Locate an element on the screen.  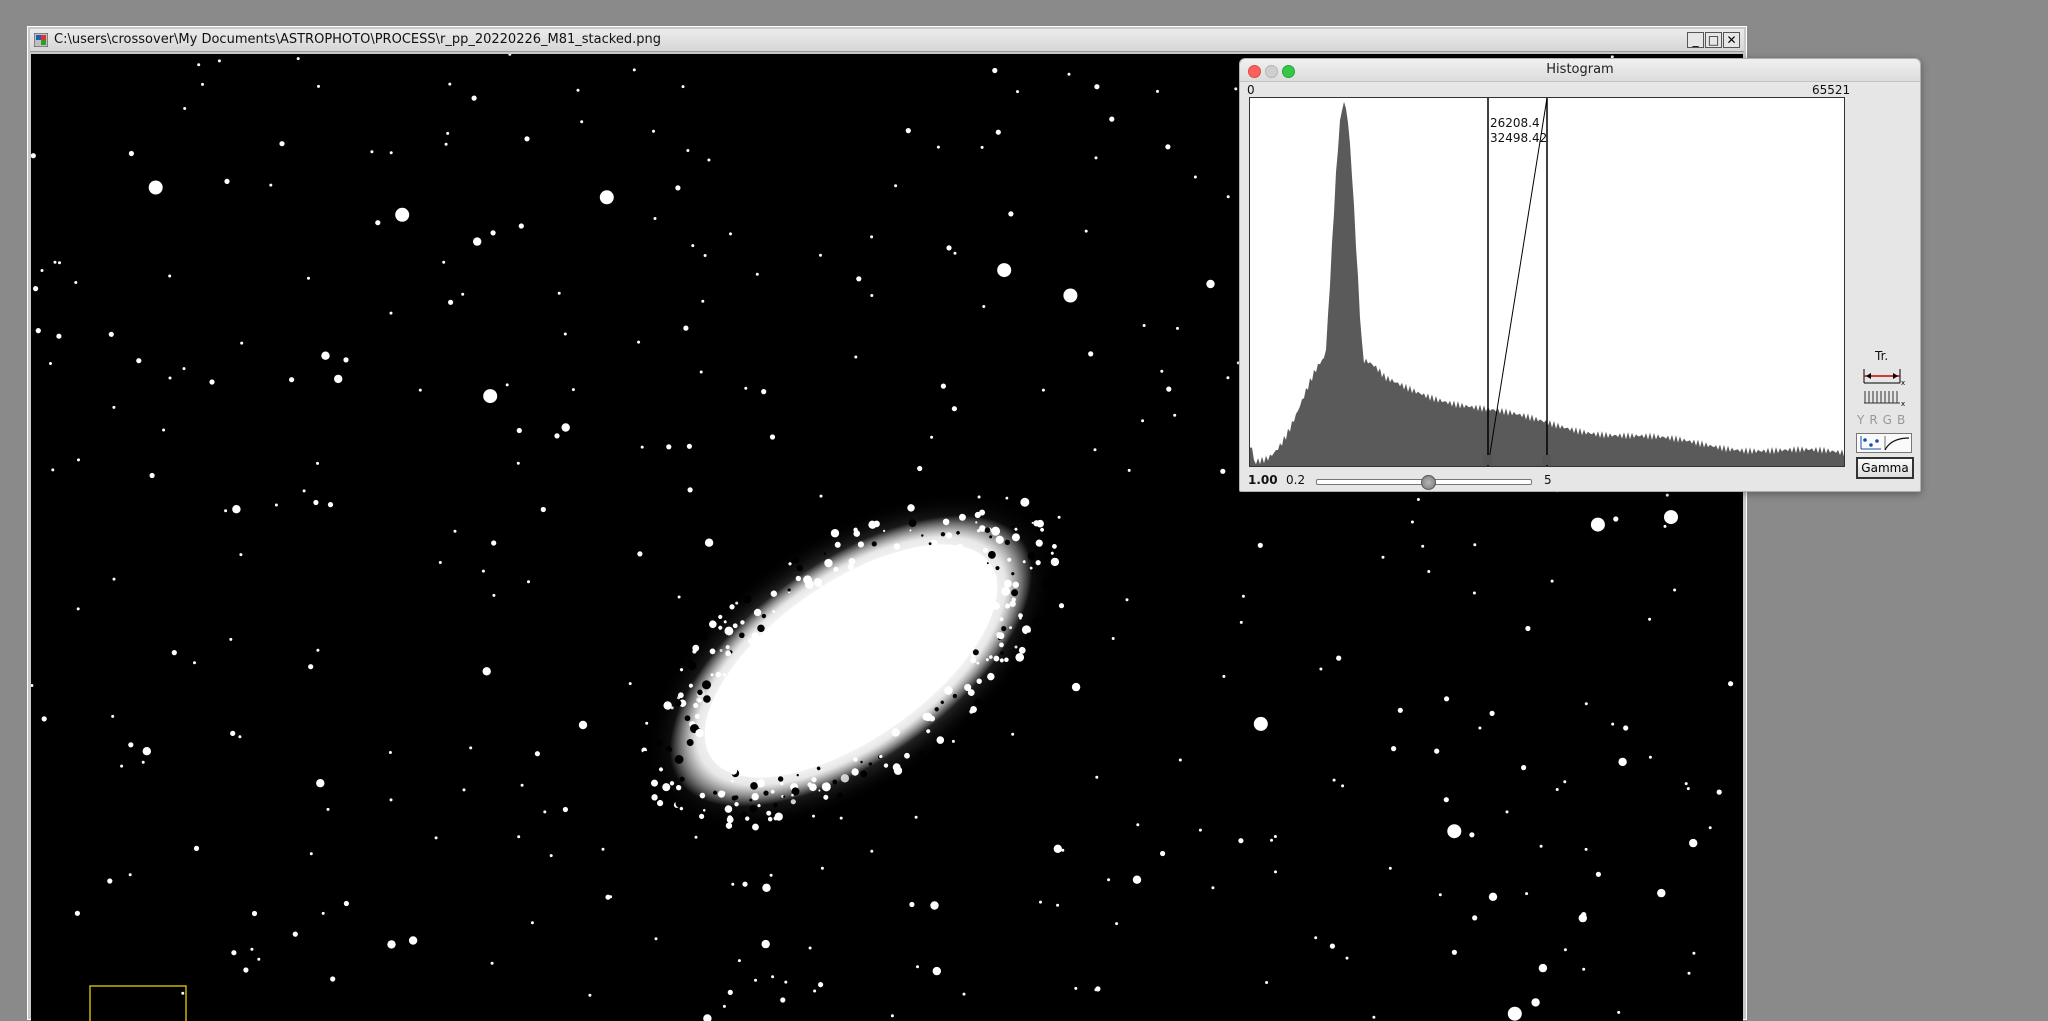
curve-selector is located at coordinates (1884, 443).